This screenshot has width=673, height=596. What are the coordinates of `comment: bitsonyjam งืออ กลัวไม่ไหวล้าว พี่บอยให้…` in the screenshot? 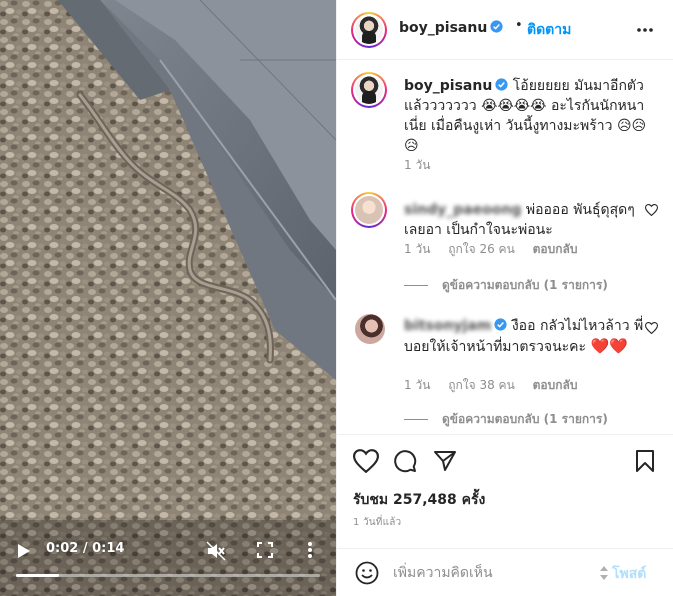 It's located at (524, 336).